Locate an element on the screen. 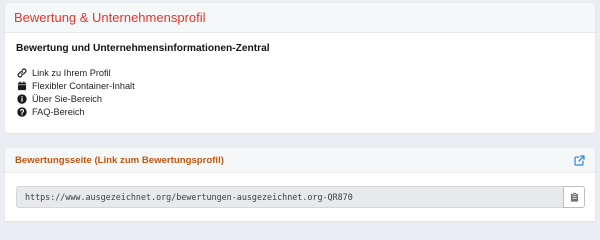 Image resolution: width=600 pixels, height=240 pixels. info-circle-icon is located at coordinates (21, 98).